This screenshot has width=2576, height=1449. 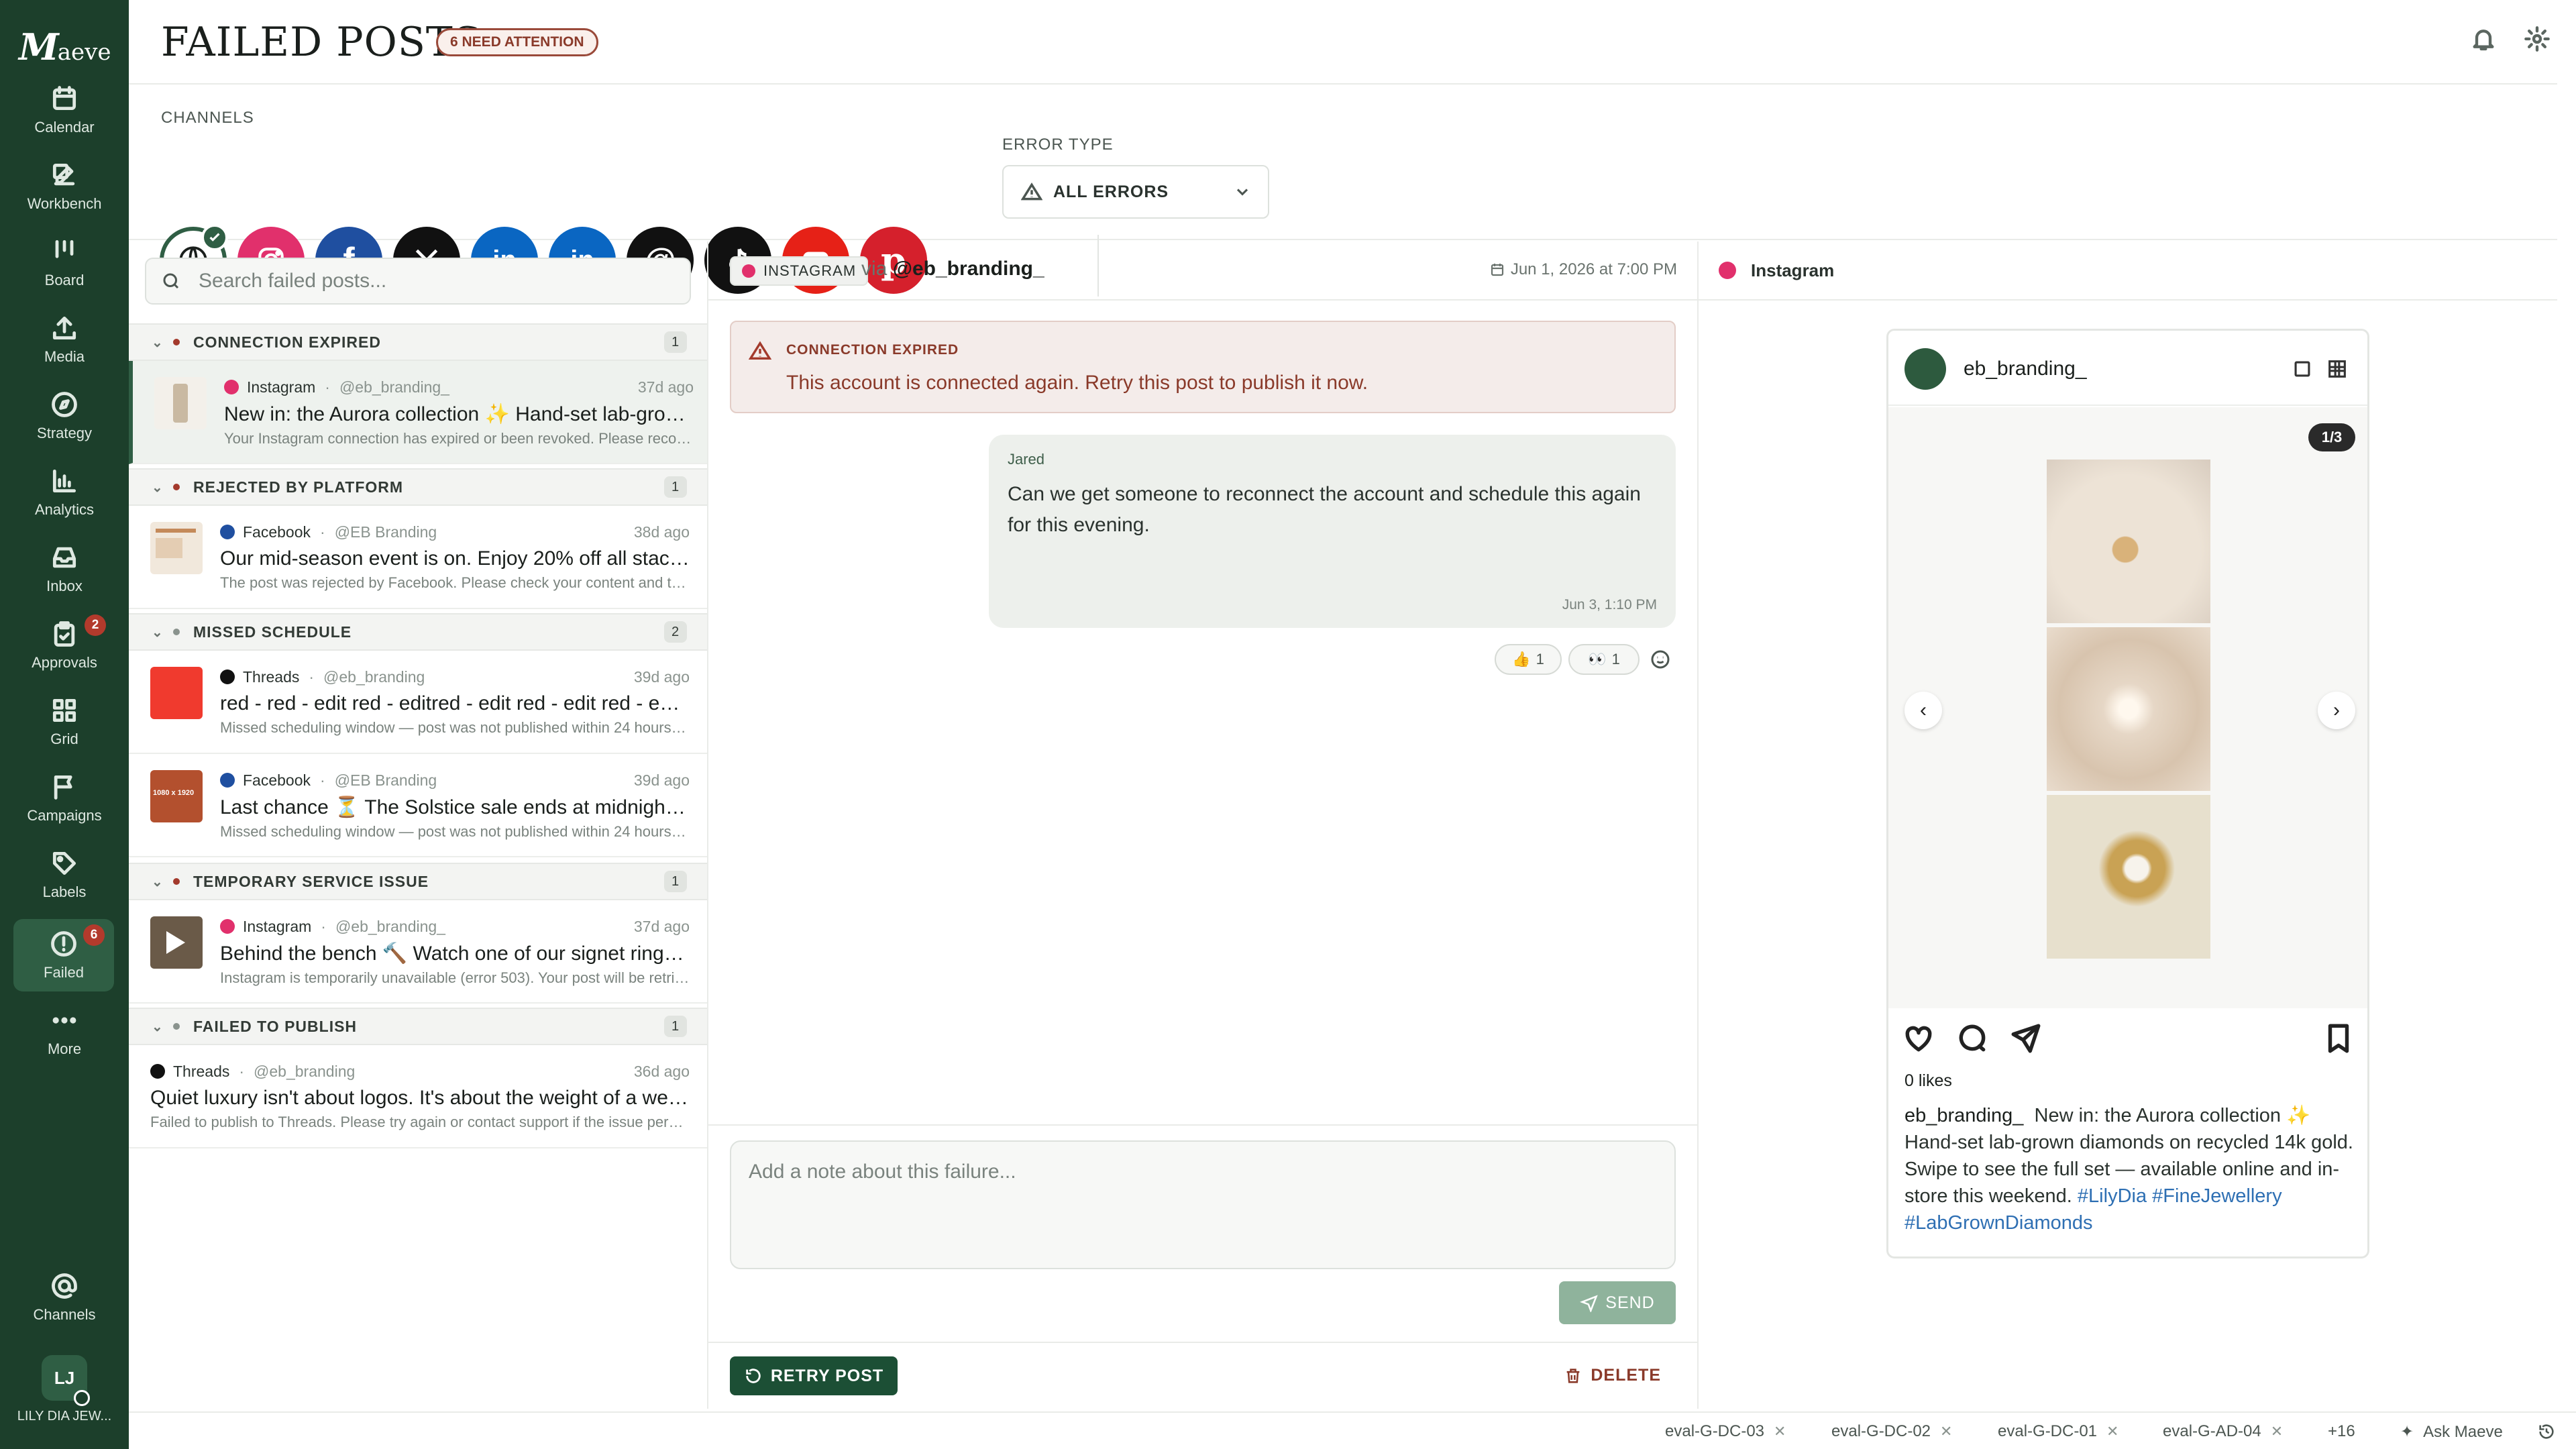 I want to click on group-header-connection-expired: ⌄ CONNECTION EXPIRED 1, so click(x=418, y=342).